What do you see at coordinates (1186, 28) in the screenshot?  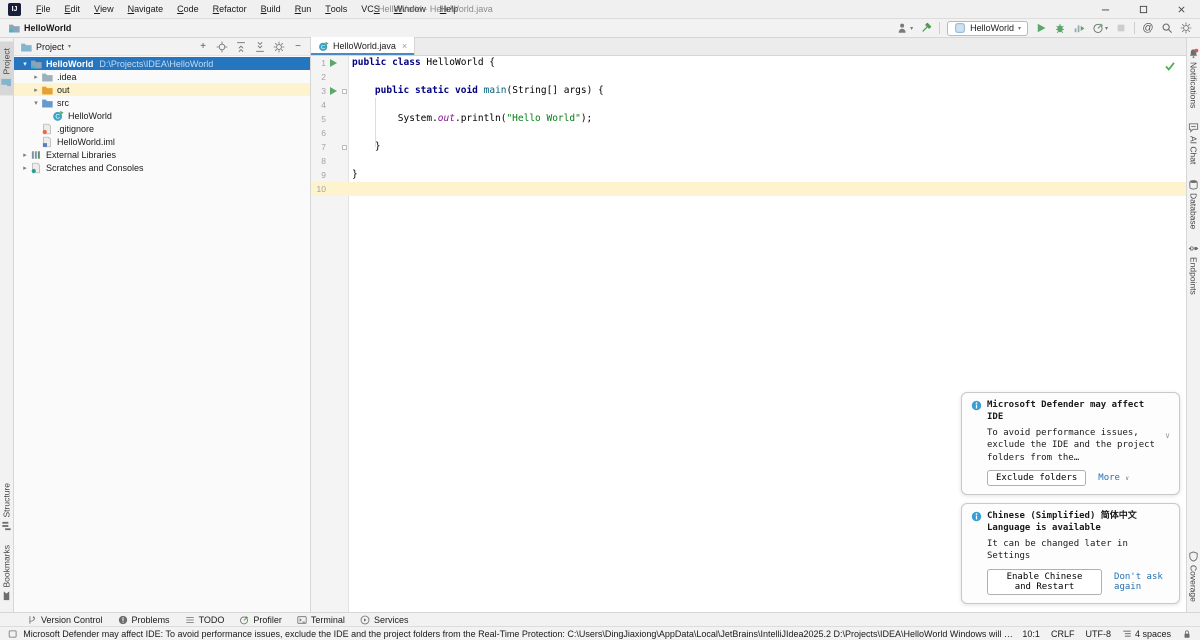 I see `settings-button` at bounding box center [1186, 28].